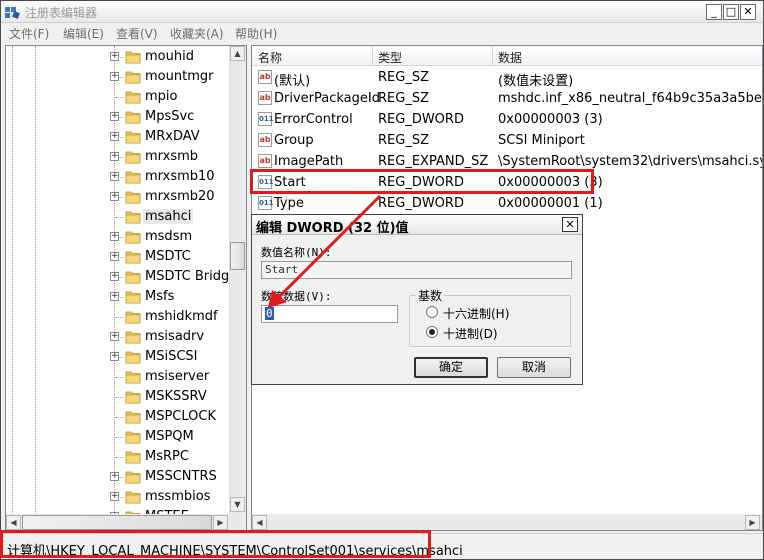  Describe the element at coordinates (507, 119) in the screenshot. I see `value-row: 011 ErrorControl REG_DWORD 0x00000003 (3)` at that location.